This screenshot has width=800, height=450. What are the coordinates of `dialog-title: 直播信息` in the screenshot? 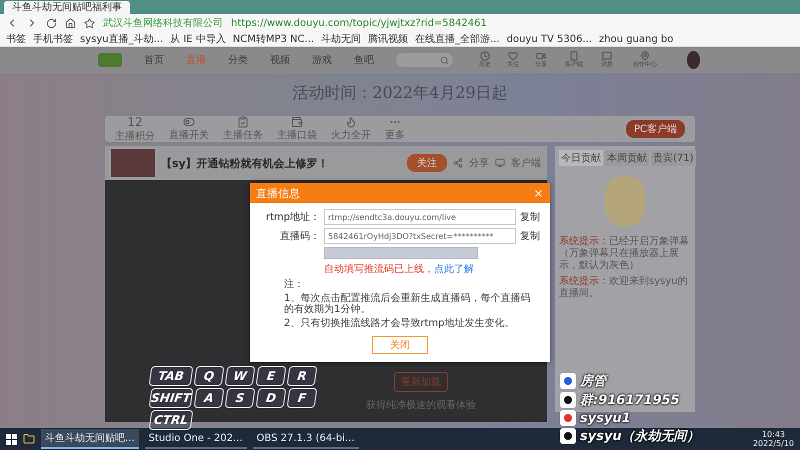 It's located at (278, 193).